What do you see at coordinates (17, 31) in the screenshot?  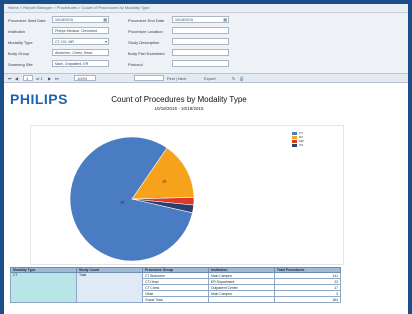 I see `param-label: Institution` at bounding box center [17, 31].